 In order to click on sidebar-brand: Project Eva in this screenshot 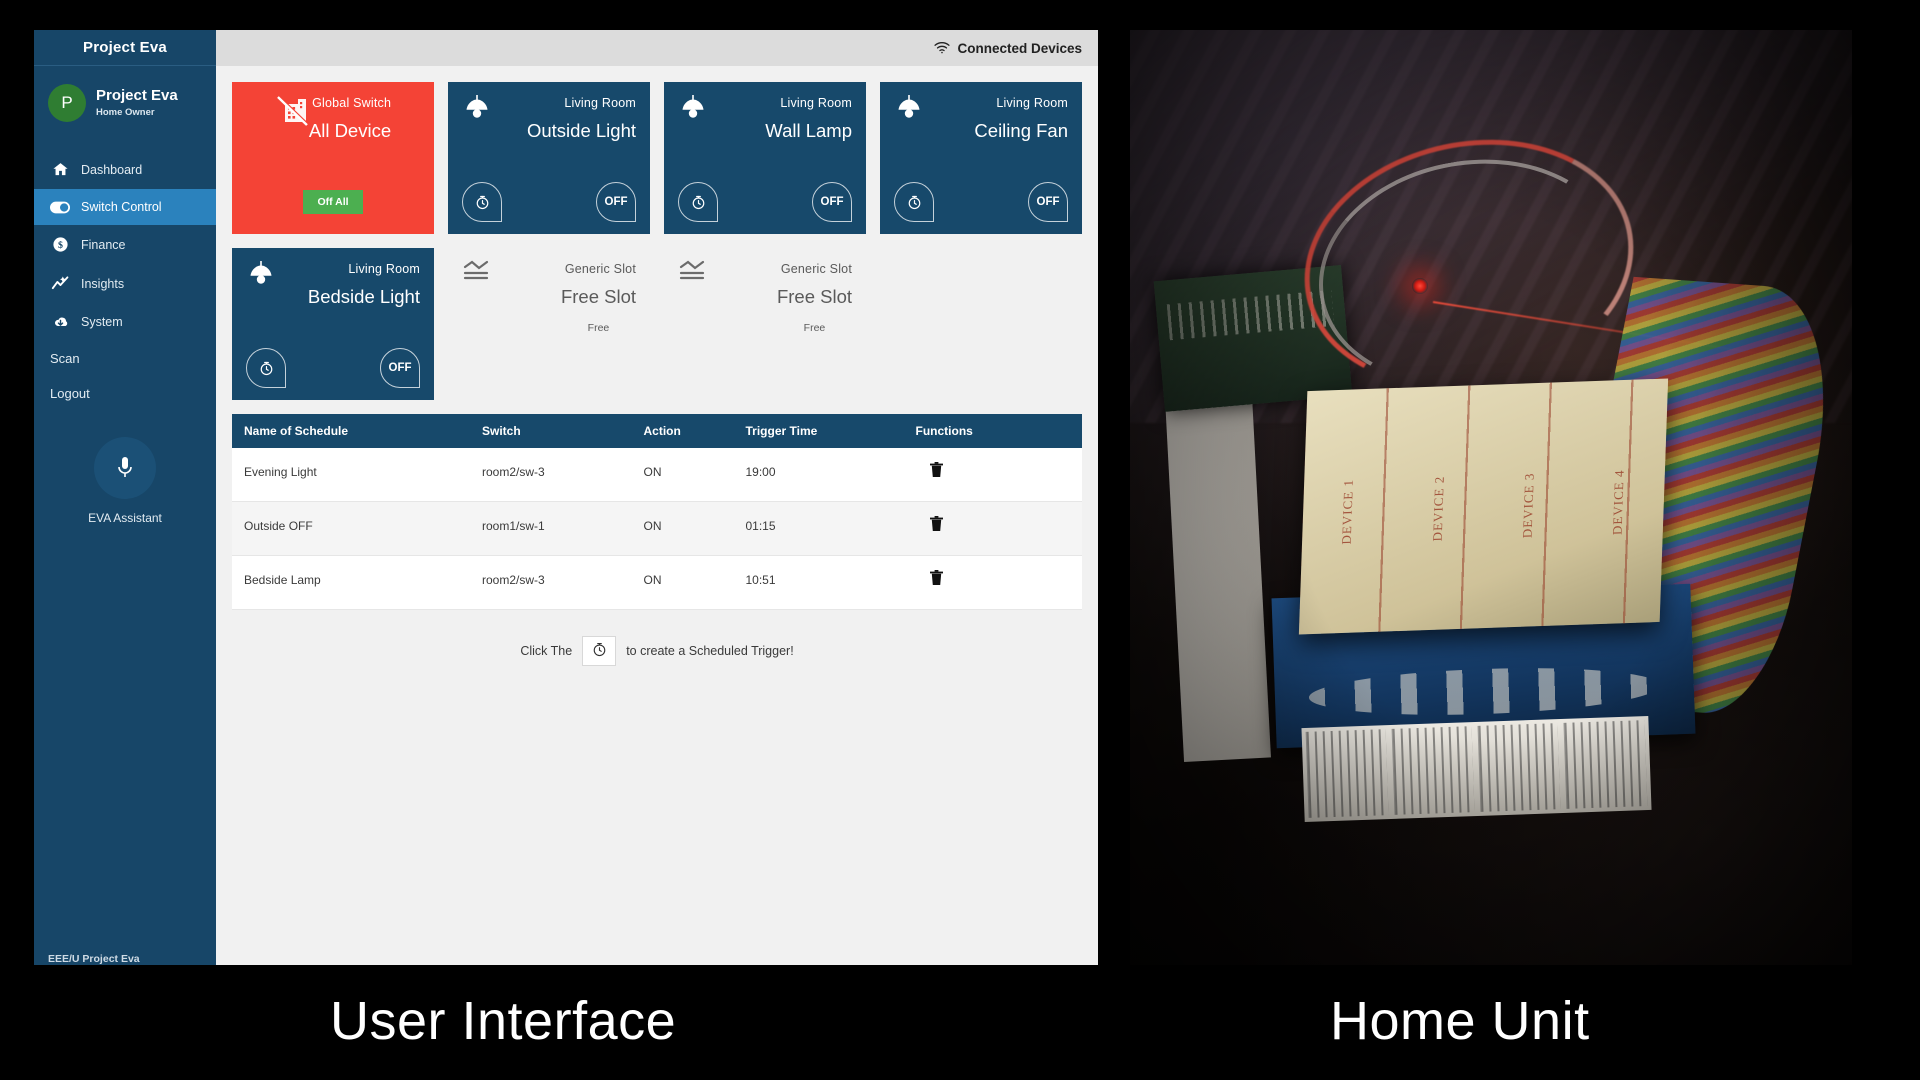, I will do `click(125, 48)`.